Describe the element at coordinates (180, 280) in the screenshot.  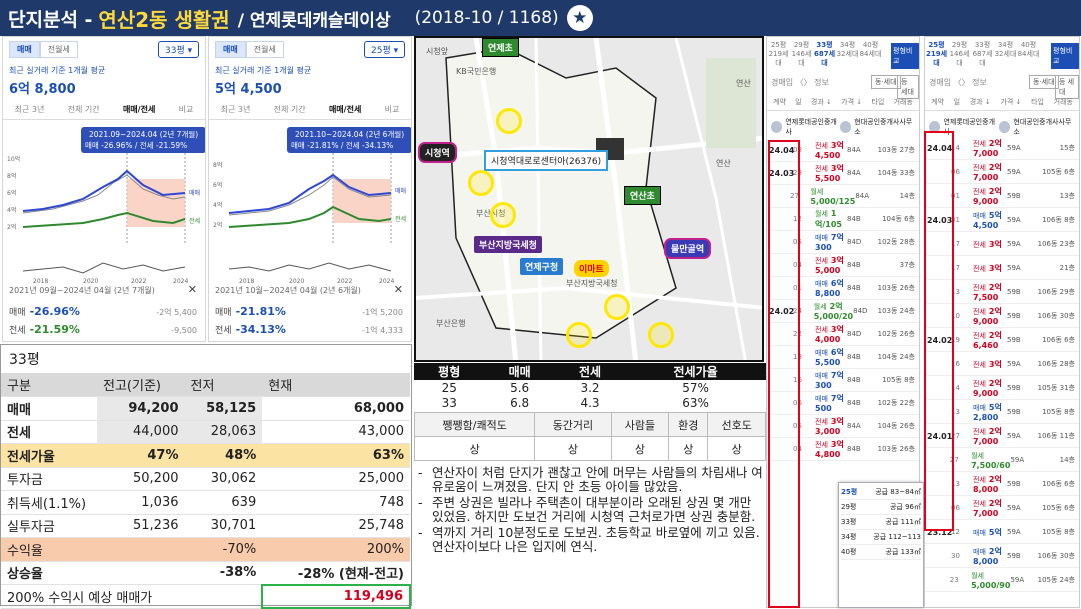
I see `x-tick: 2024` at that location.